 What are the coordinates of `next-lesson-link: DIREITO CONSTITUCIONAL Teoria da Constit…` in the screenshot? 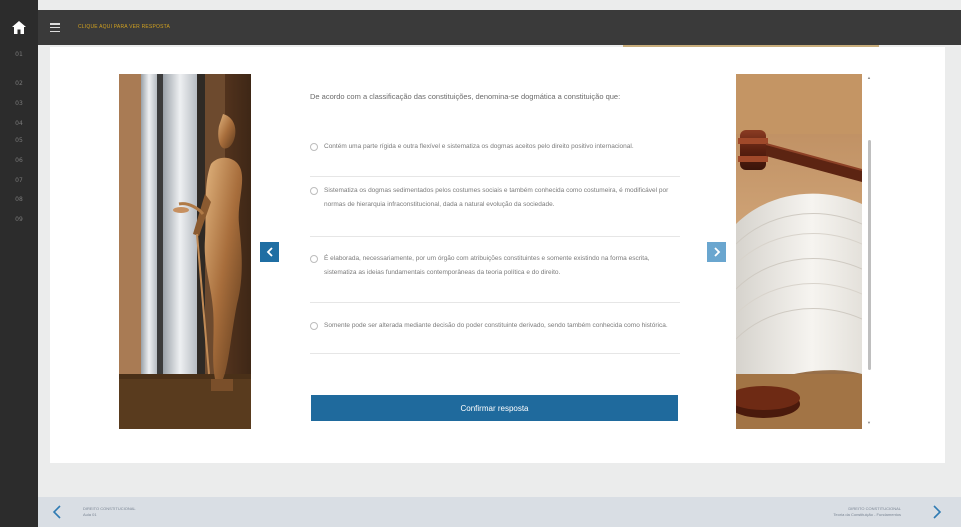 It's located at (867, 512).